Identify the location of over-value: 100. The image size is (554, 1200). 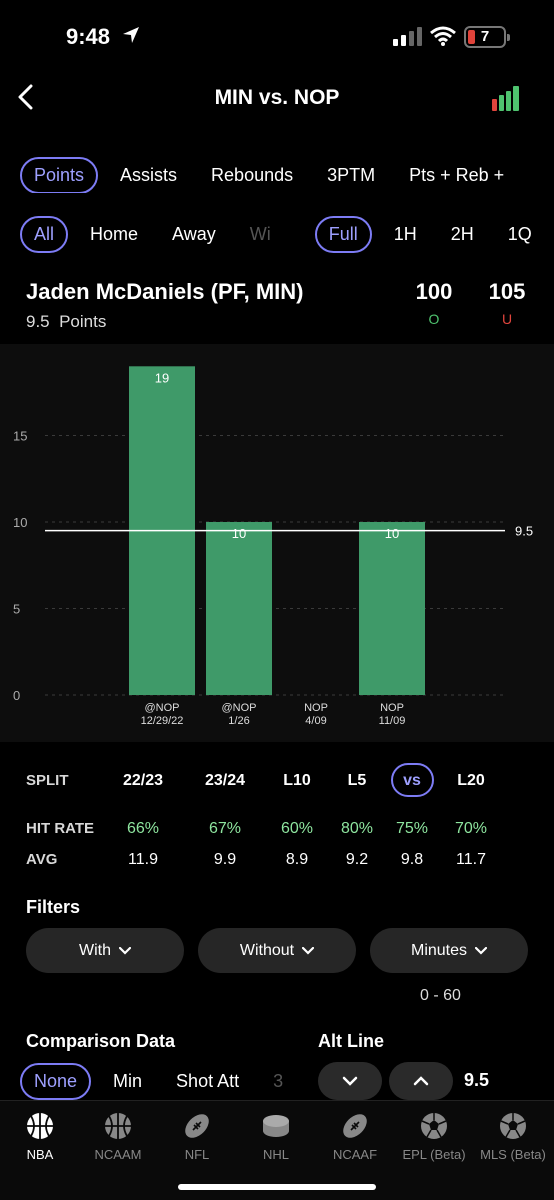
(434, 291).